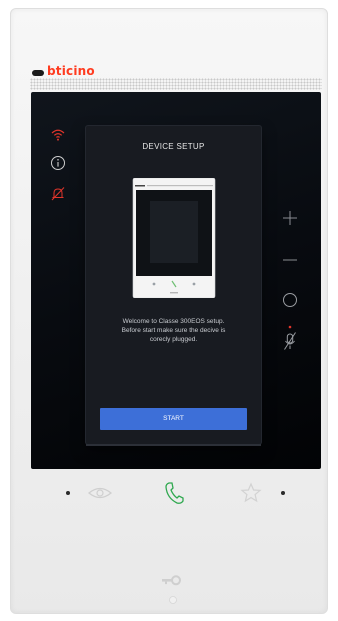 Image resolution: width=338 pixels, height=621 pixels. I want to click on minus-icon, so click(290, 260).